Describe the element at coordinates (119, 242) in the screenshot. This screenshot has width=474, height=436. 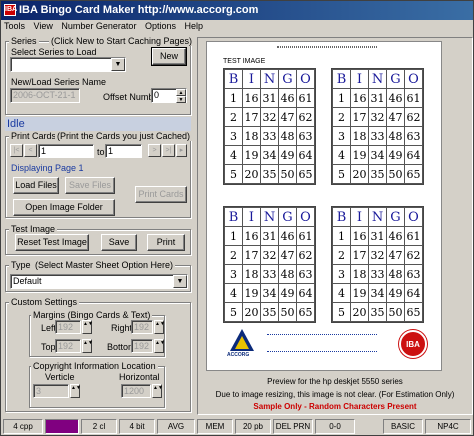
I see `save-test-image-button: Save` at that location.